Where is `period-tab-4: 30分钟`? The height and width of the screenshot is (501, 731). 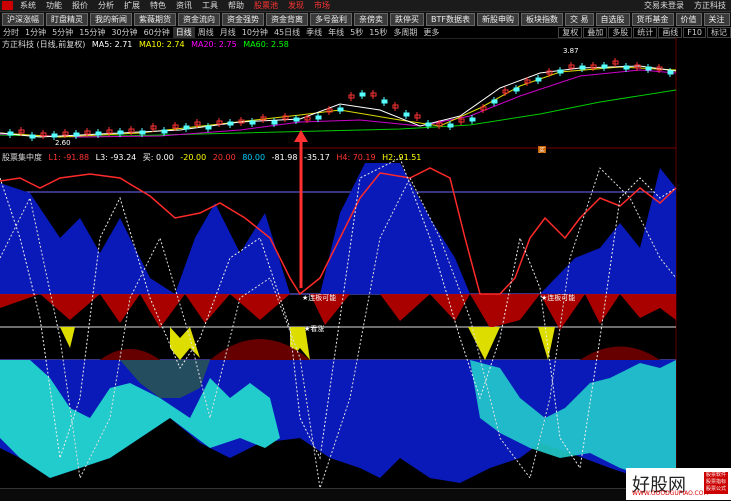
period-tab-4: 30分钟 is located at coordinates (124, 32).